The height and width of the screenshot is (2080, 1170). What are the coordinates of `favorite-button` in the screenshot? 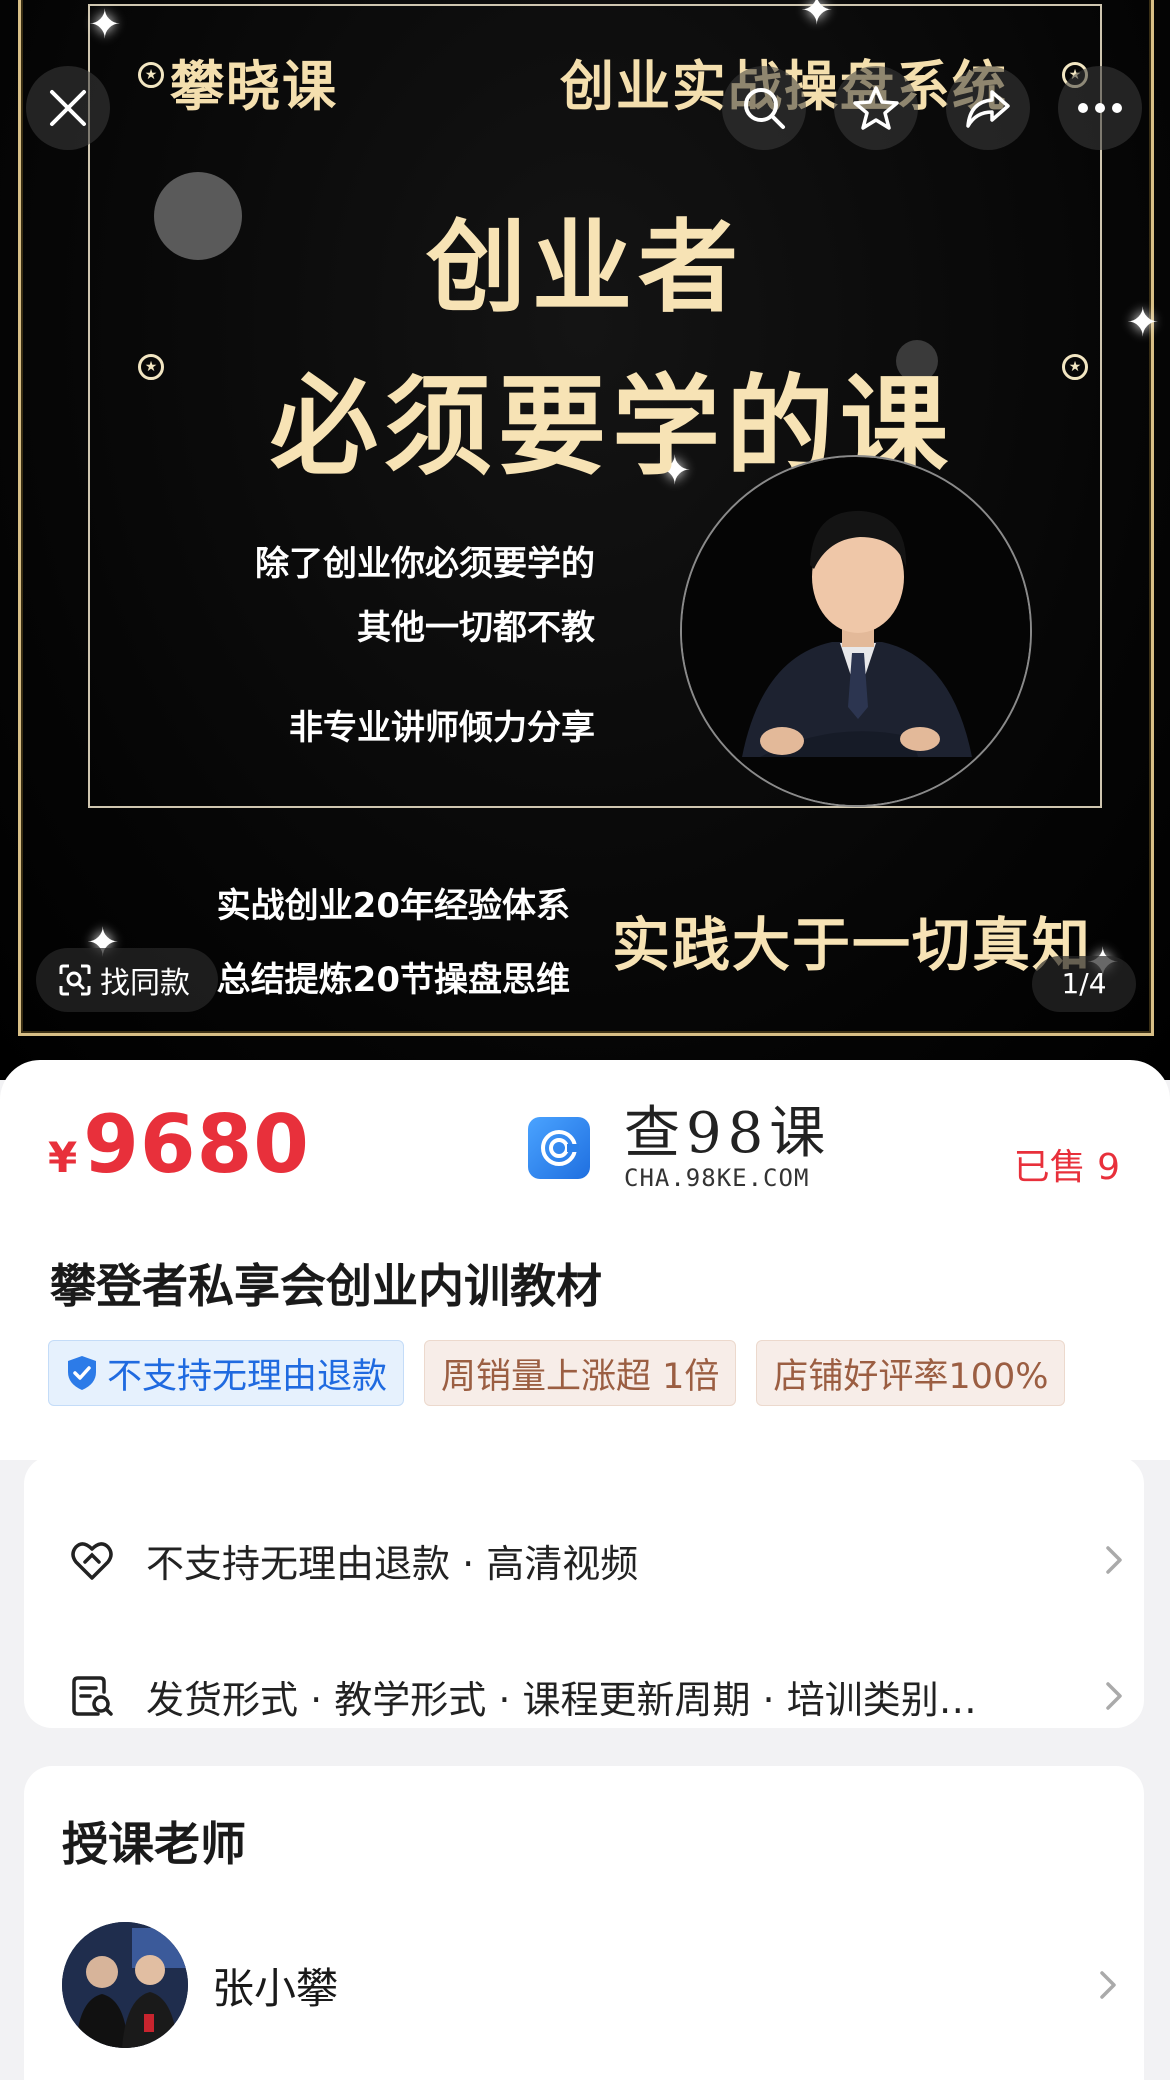 It's located at (876, 108).